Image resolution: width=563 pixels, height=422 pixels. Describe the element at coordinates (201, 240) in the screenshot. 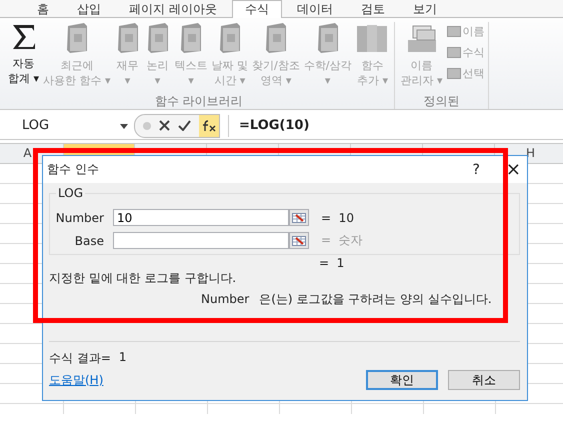

I see `argument-field` at that location.